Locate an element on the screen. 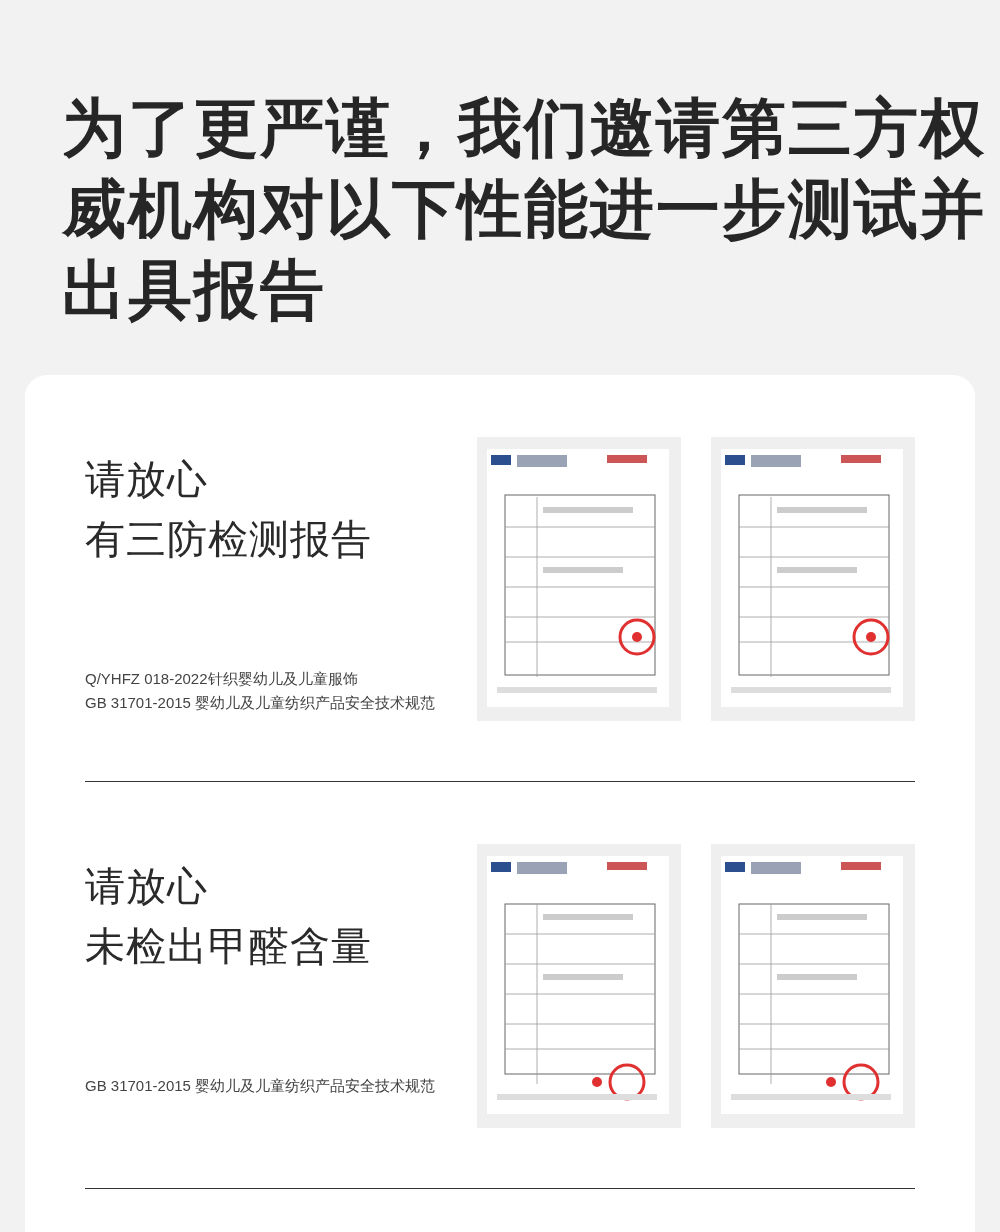 The height and width of the screenshot is (1232, 1000). standard-text: Q/YHFZ 018-2022针织婴幼儿及儿童服饰 is located at coordinates (222, 679).